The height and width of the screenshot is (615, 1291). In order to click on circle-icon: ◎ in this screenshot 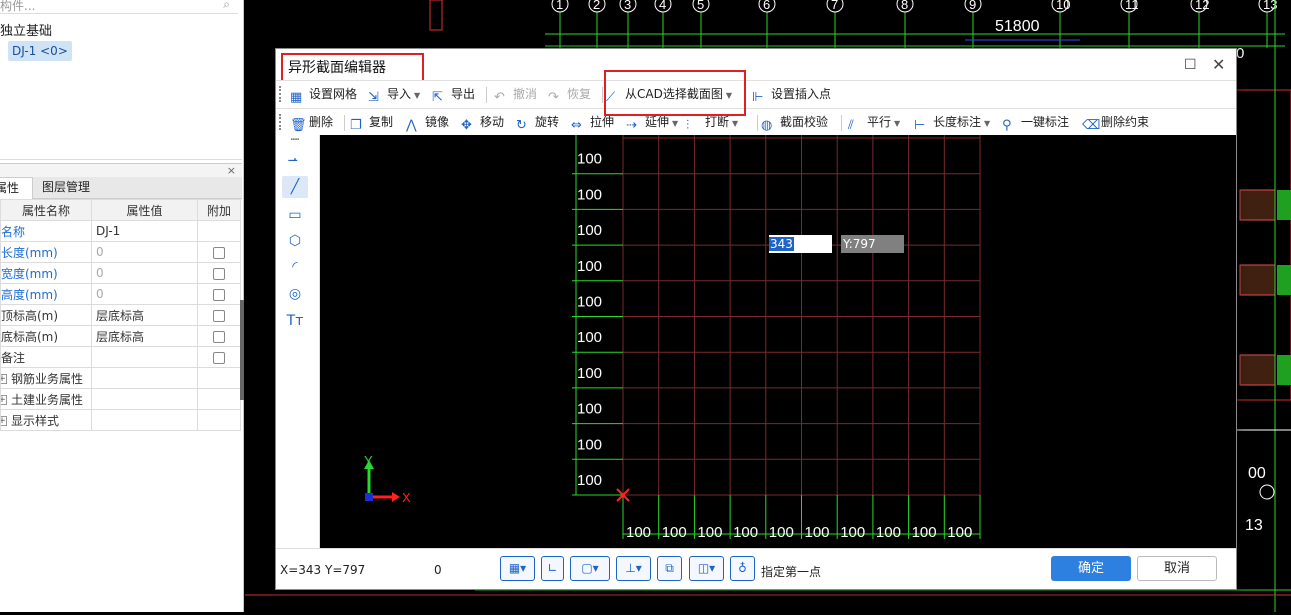, I will do `click(295, 294)`.